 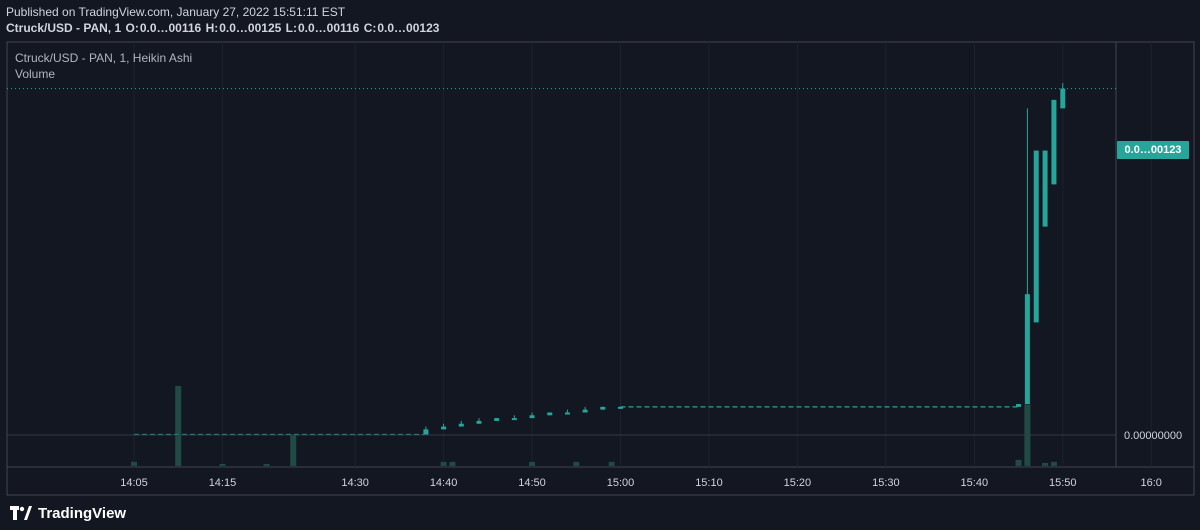 What do you see at coordinates (975, 483) in the screenshot?
I see `time-tick-15:40: 15:40` at bounding box center [975, 483].